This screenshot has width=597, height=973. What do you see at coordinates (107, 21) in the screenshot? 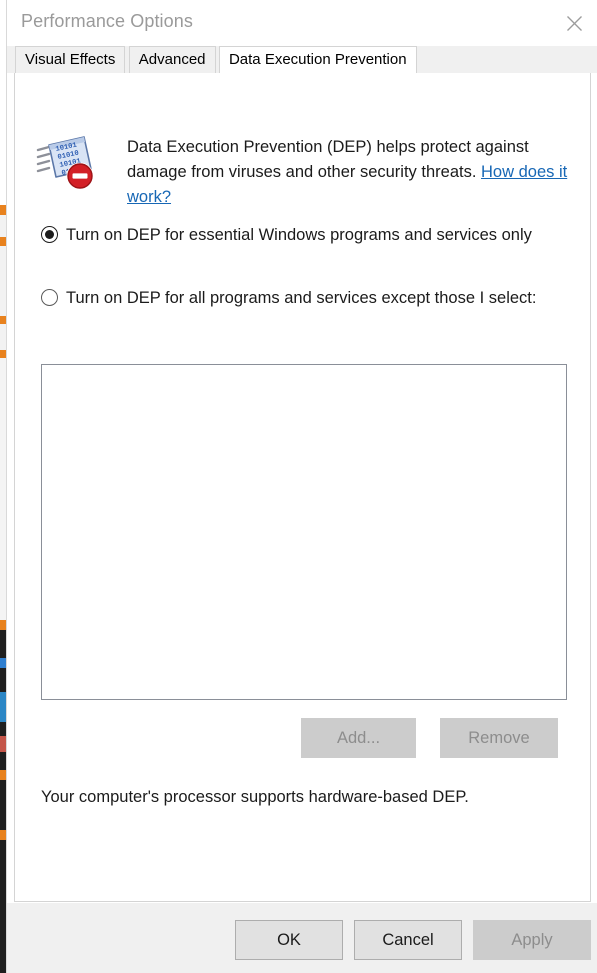
I see `window-title: Performance Options` at bounding box center [107, 21].